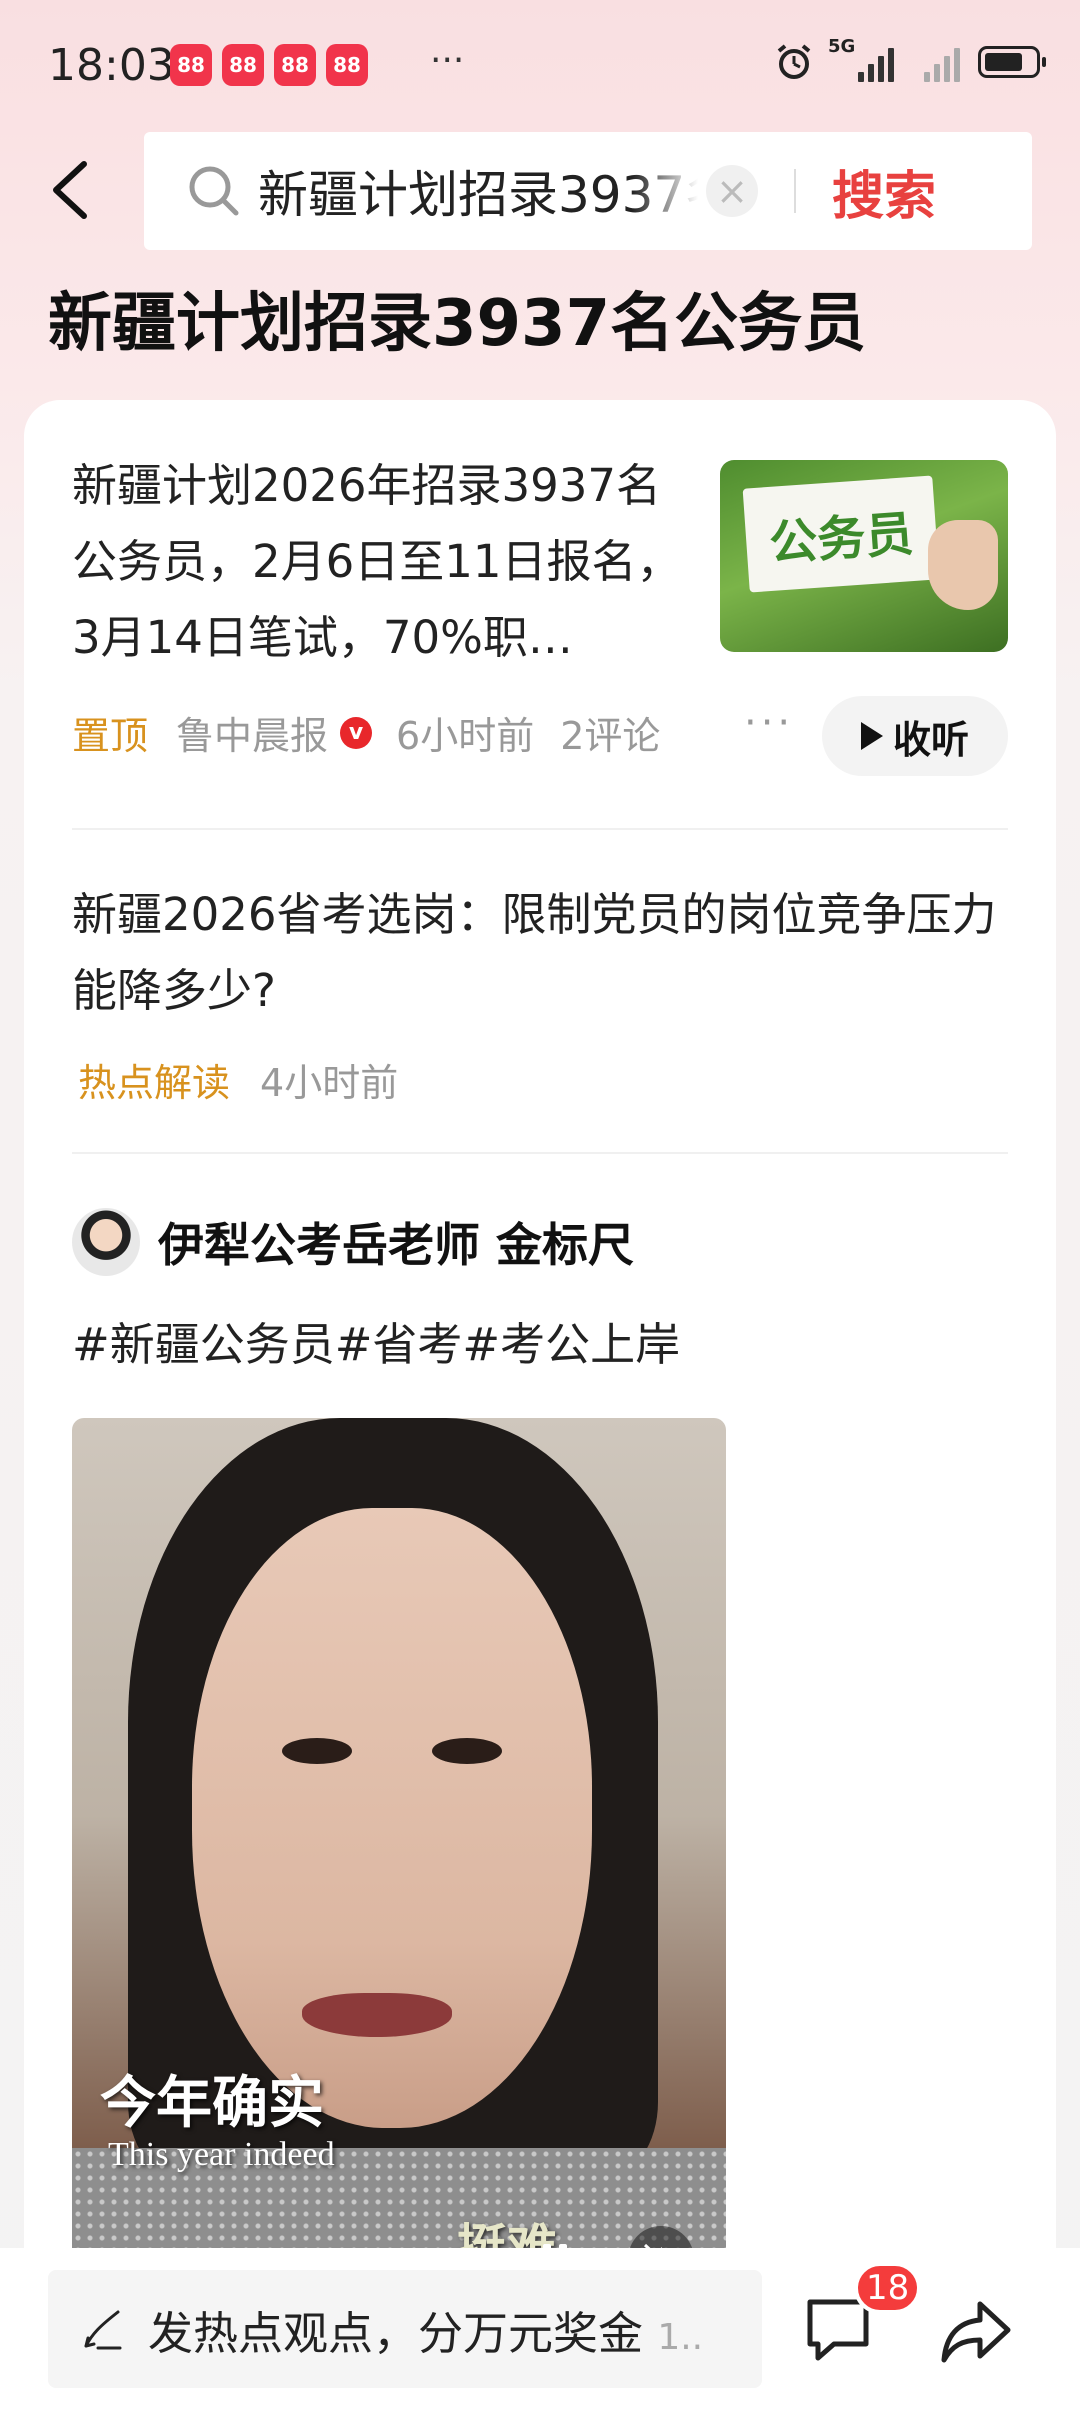 This screenshot has height=2412, width=1080. I want to click on listen-label: 收听, so click(930, 739).